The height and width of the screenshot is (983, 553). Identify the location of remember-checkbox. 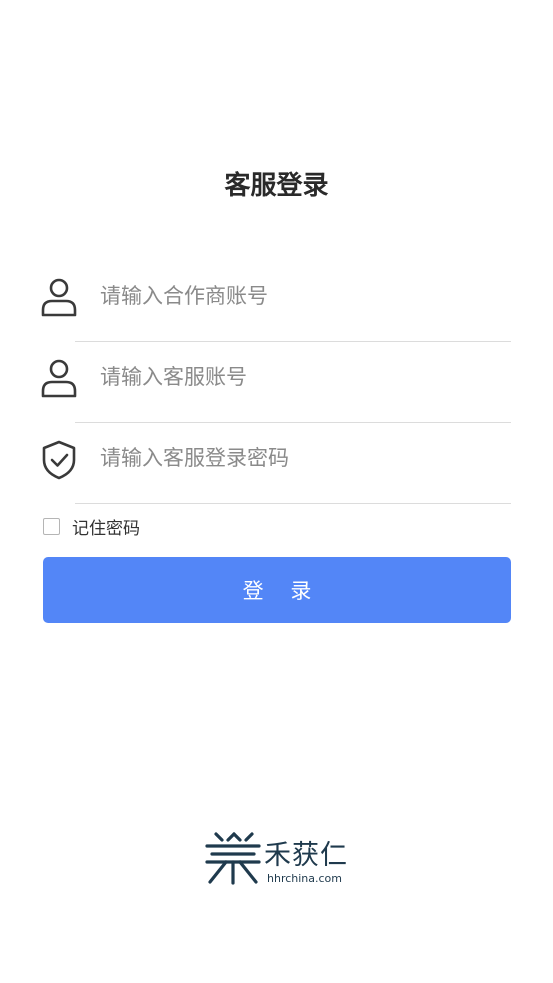
(51, 526).